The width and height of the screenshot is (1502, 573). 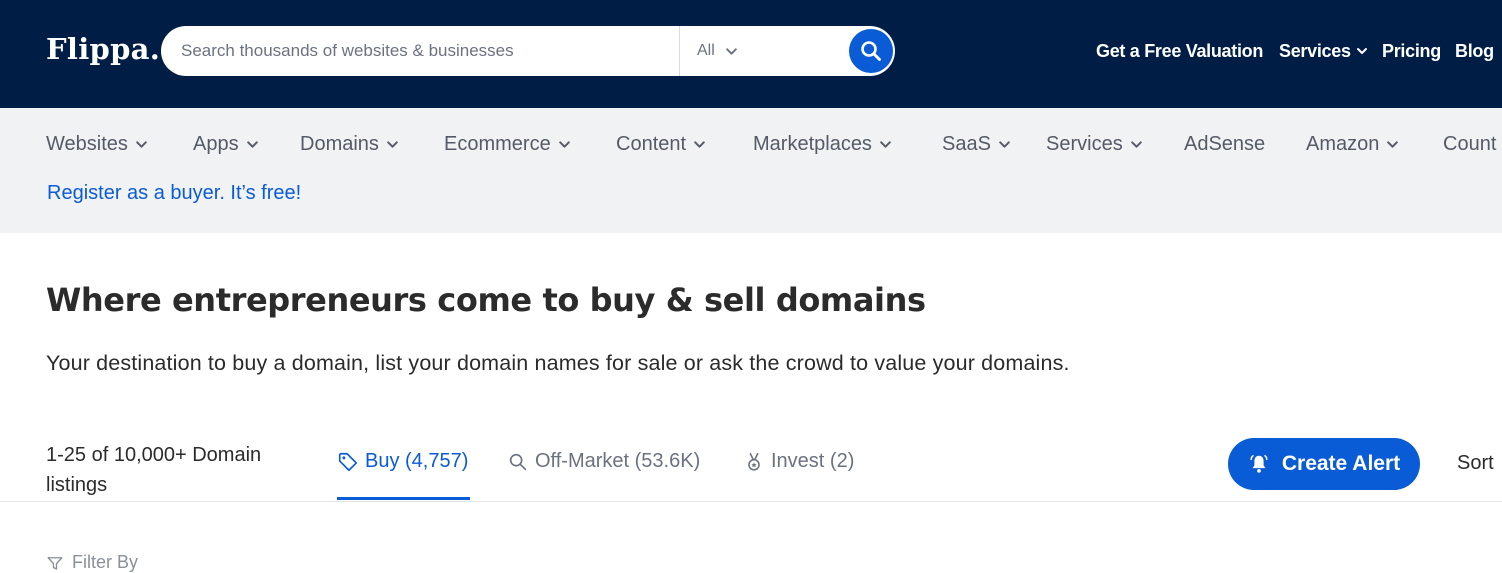 I want to click on category-ecommerce: Ecommerce, so click(x=507, y=144).